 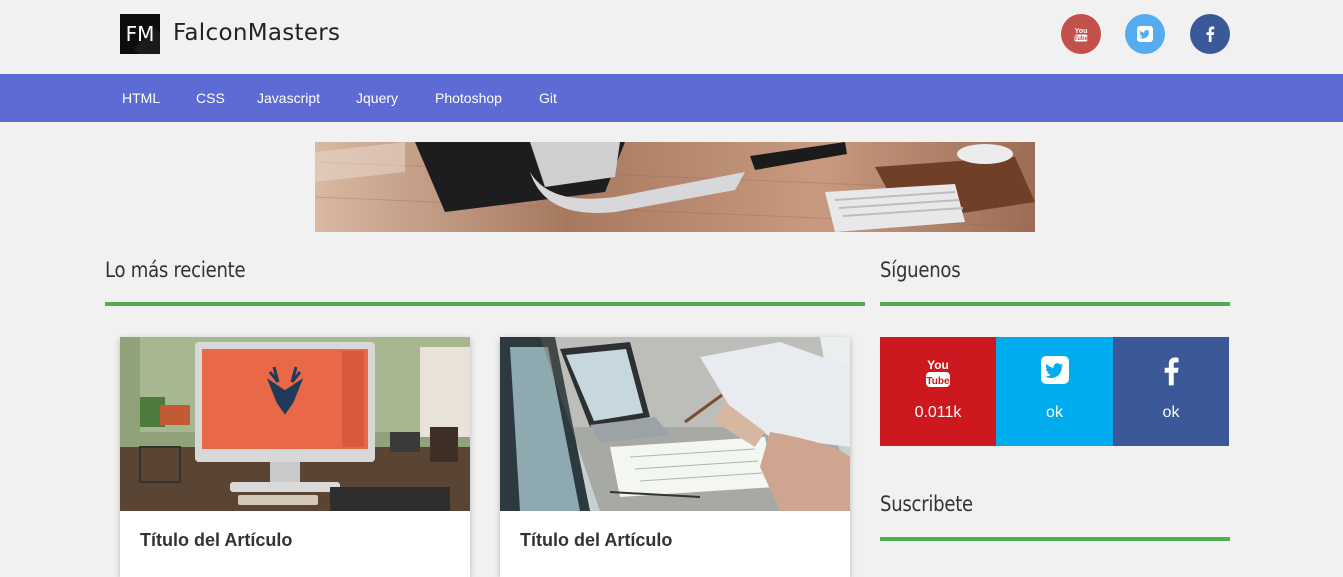 I want to click on facebook-follower-count: ok, so click(x=1171, y=412).